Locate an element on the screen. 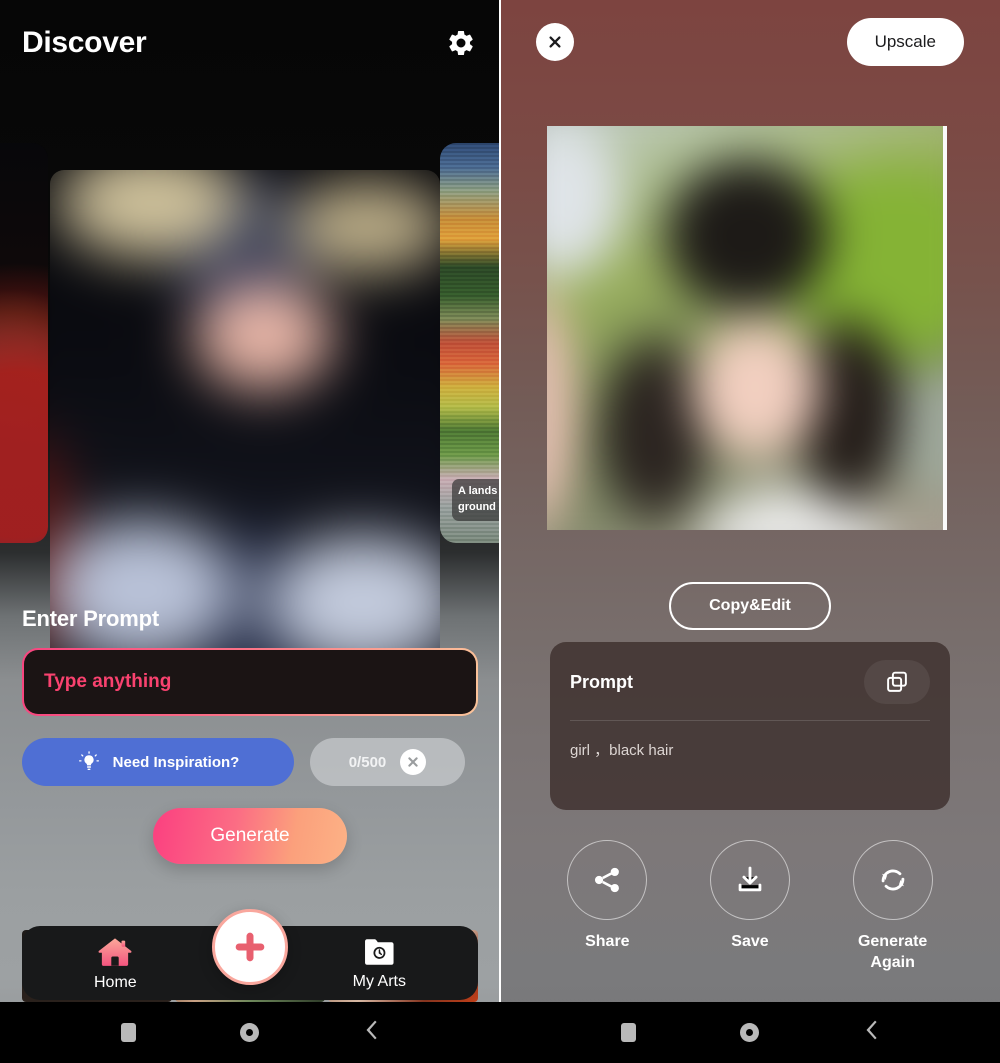 Image resolution: width=1000 pixels, height=1063 pixels. sidebar-item-home-label: Home is located at coordinates (115, 982).